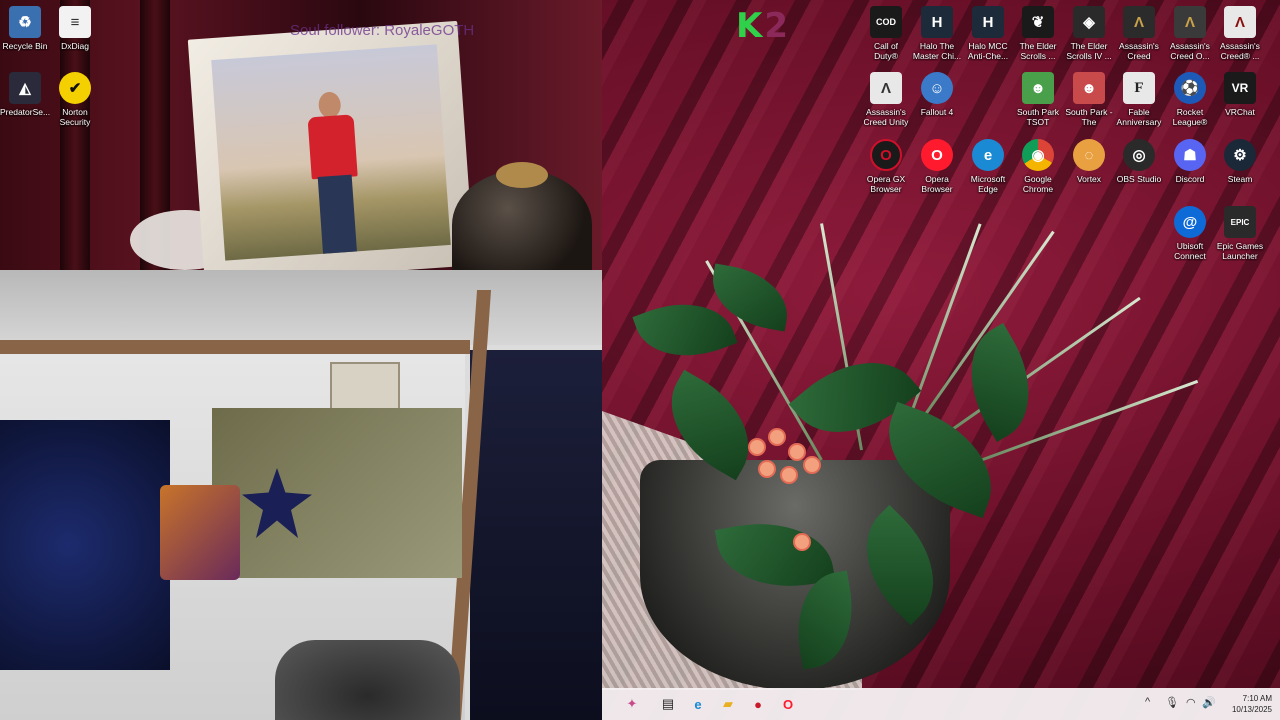 Image resolution: width=1280 pixels, height=720 pixels. I want to click on desktop-icon-recycle-bin: ♻ Recycle Bin, so click(25, 28).